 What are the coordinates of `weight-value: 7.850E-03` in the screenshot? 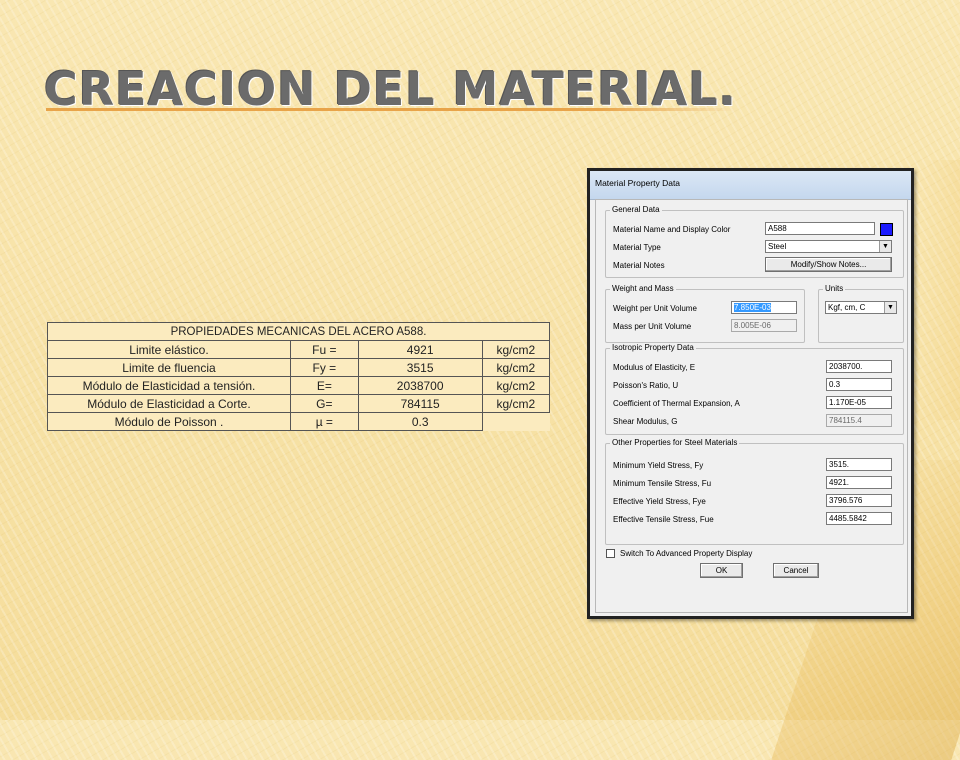 It's located at (752, 307).